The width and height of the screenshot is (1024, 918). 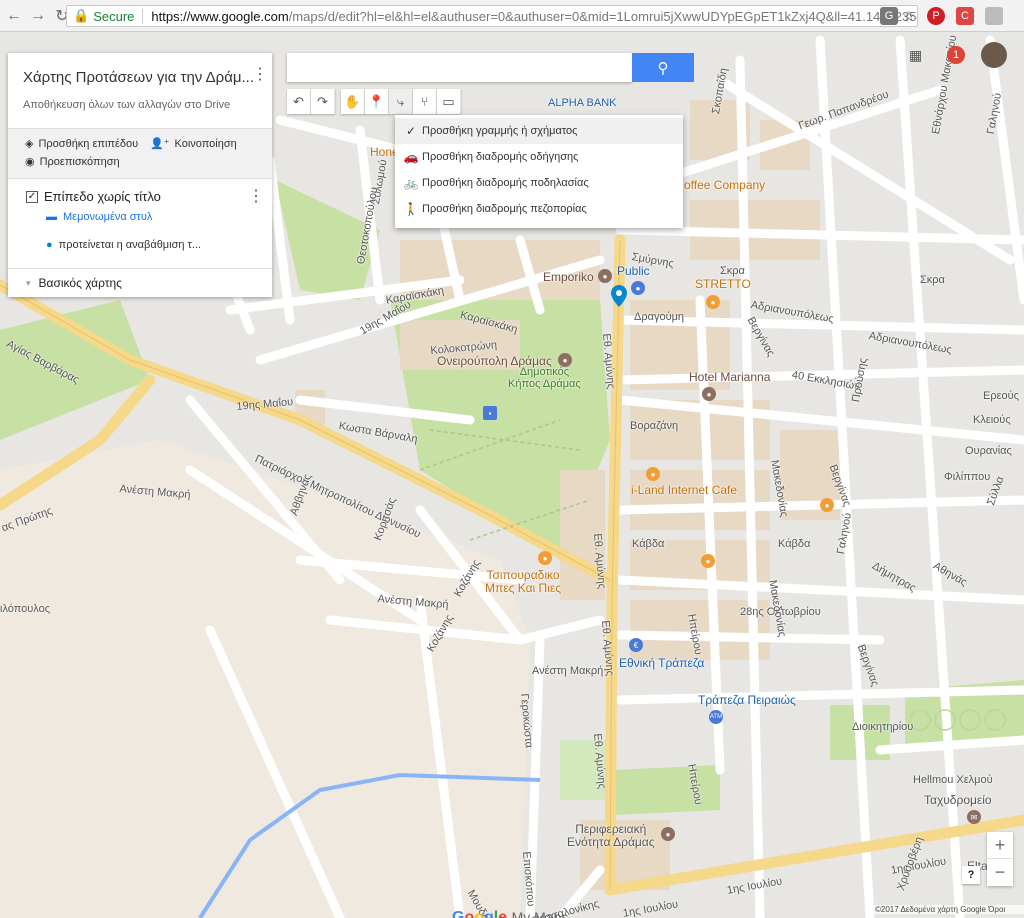 I want to click on zoom-in-button: +, so click(x=1000, y=845).